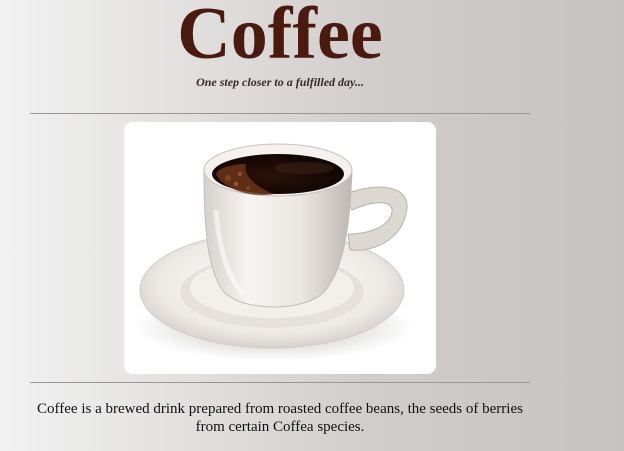 The image size is (624, 451). I want to click on page-title: Coffee, so click(280, 37).